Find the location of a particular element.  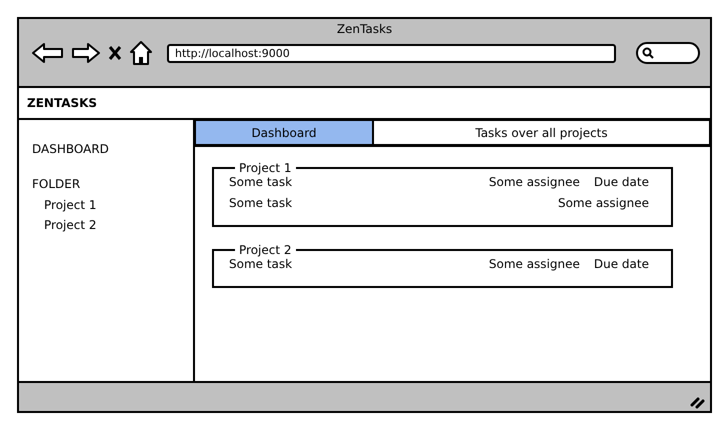

close-icon is located at coordinates (115, 53).